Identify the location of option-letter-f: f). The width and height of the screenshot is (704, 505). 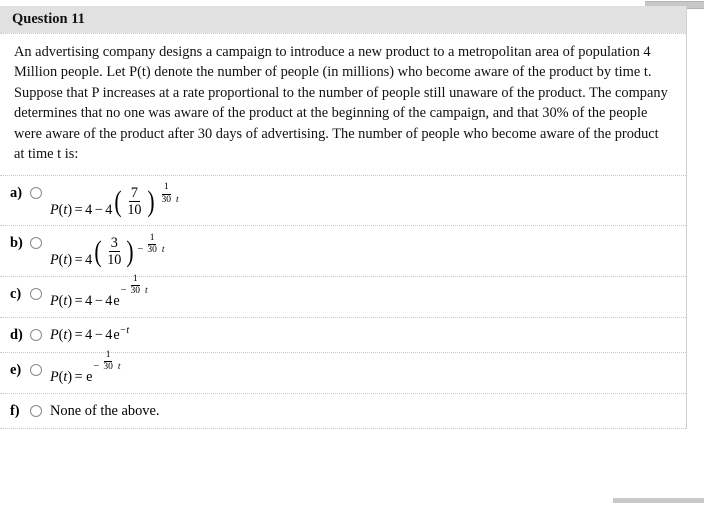
(15, 410).